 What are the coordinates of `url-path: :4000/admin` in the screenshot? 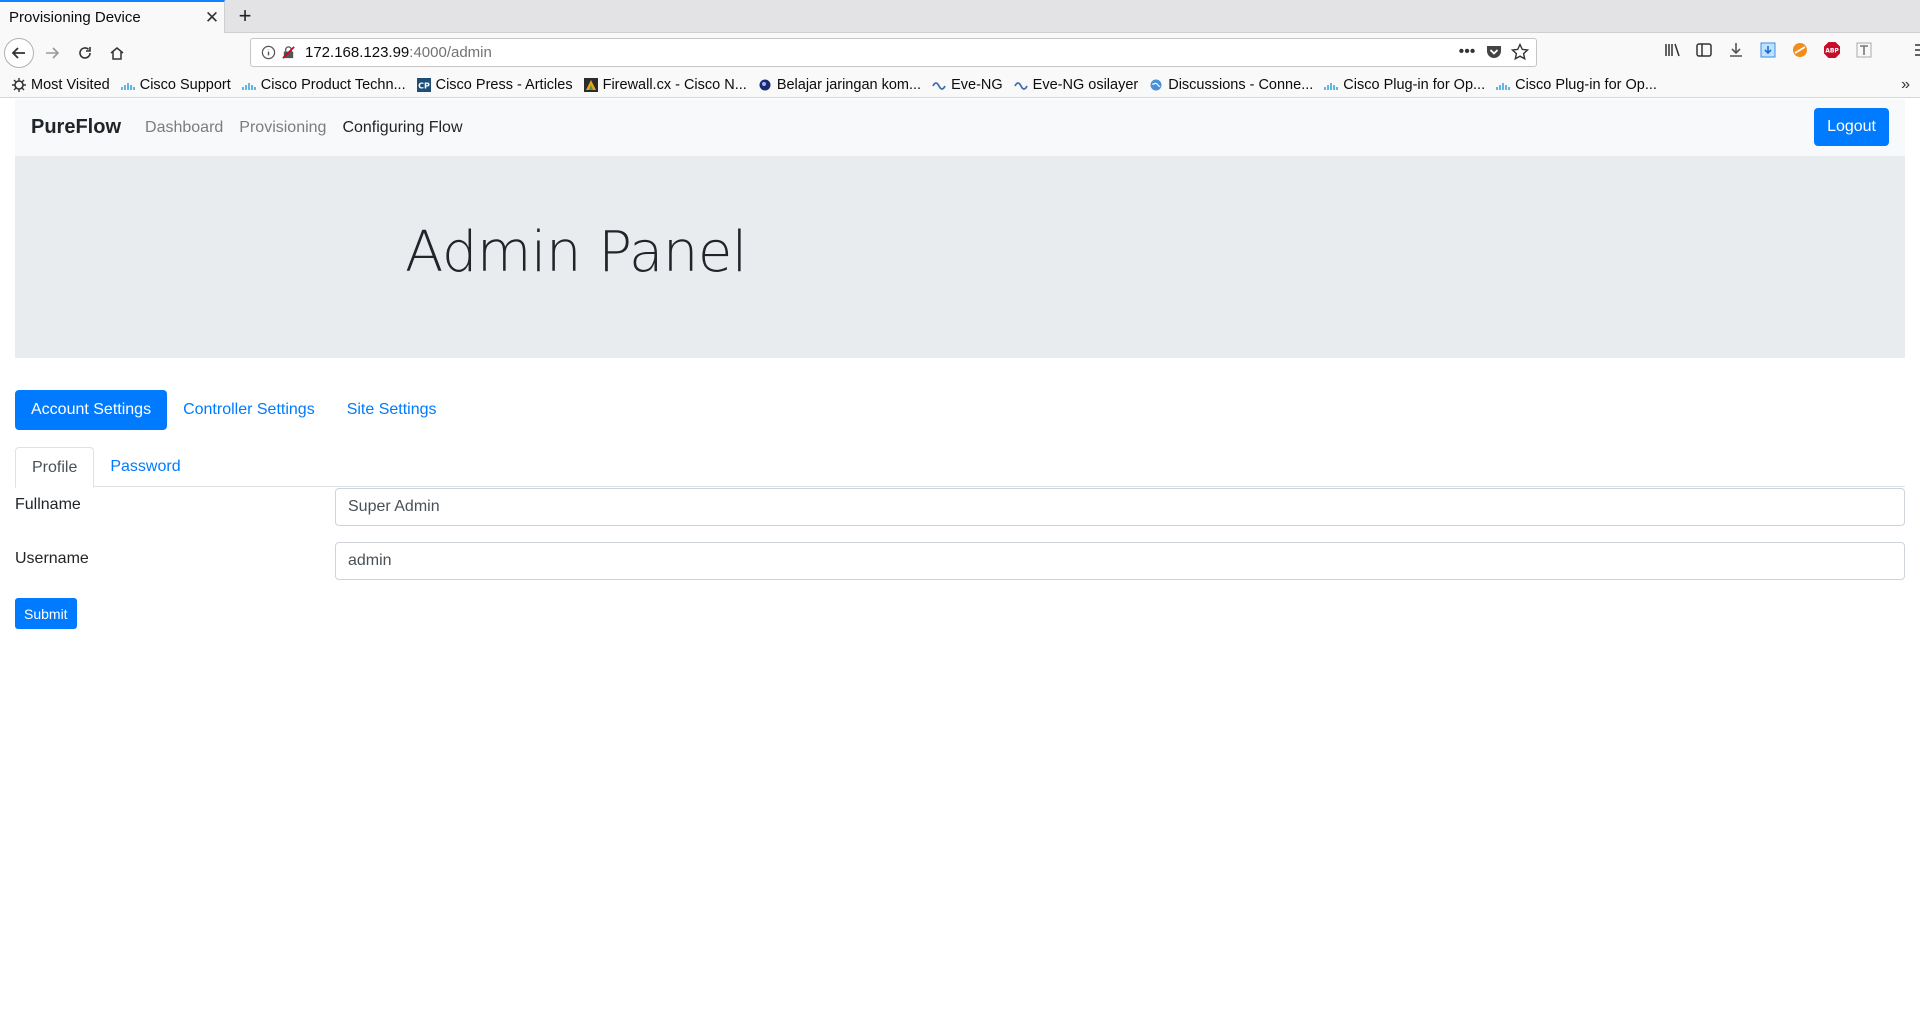 It's located at (450, 52).